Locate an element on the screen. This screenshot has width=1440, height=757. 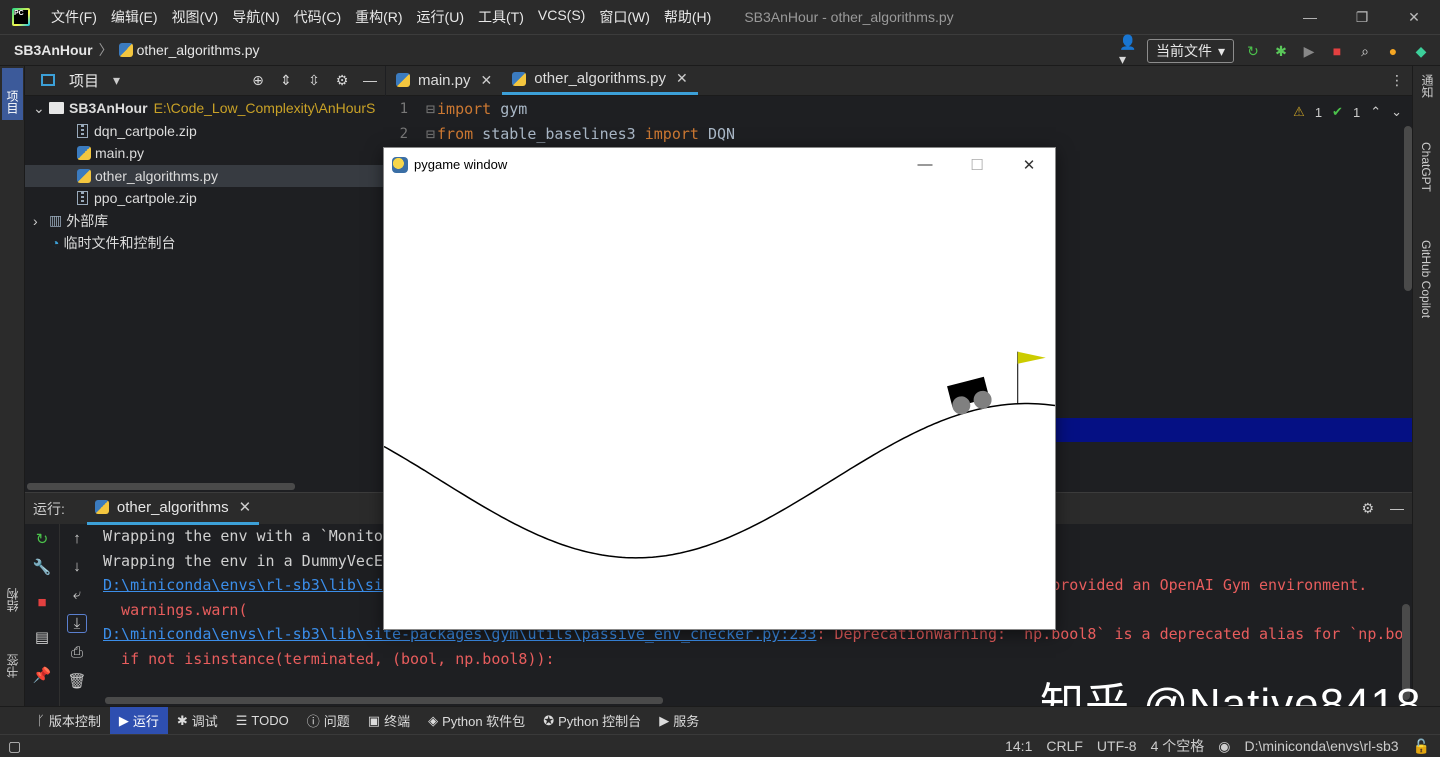
copilot-status-icon: ◉ is located at coordinates (1224, 746).